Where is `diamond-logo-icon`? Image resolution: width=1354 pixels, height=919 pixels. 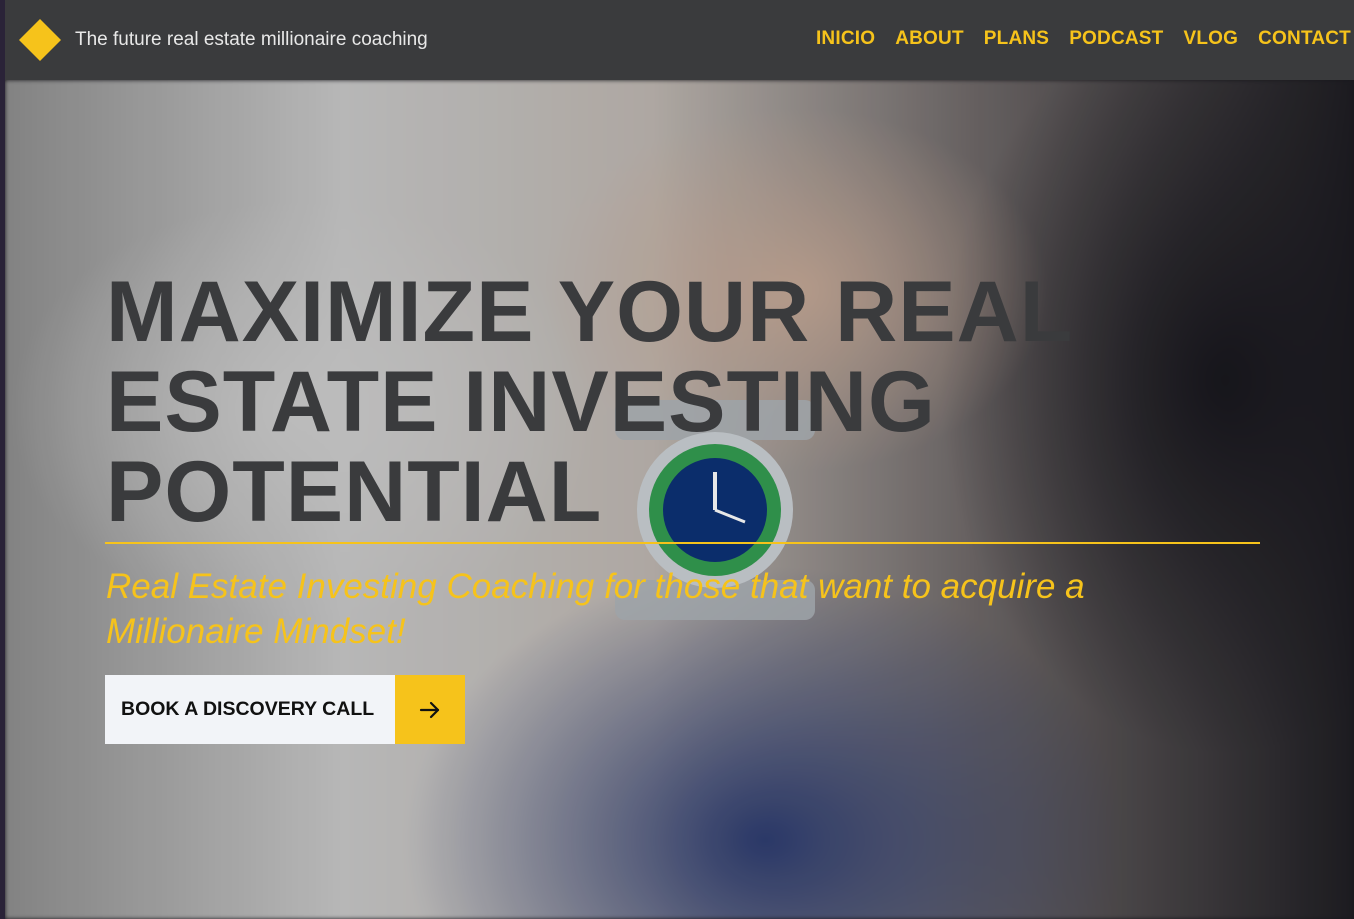
diamond-logo-icon is located at coordinates (40, 40).